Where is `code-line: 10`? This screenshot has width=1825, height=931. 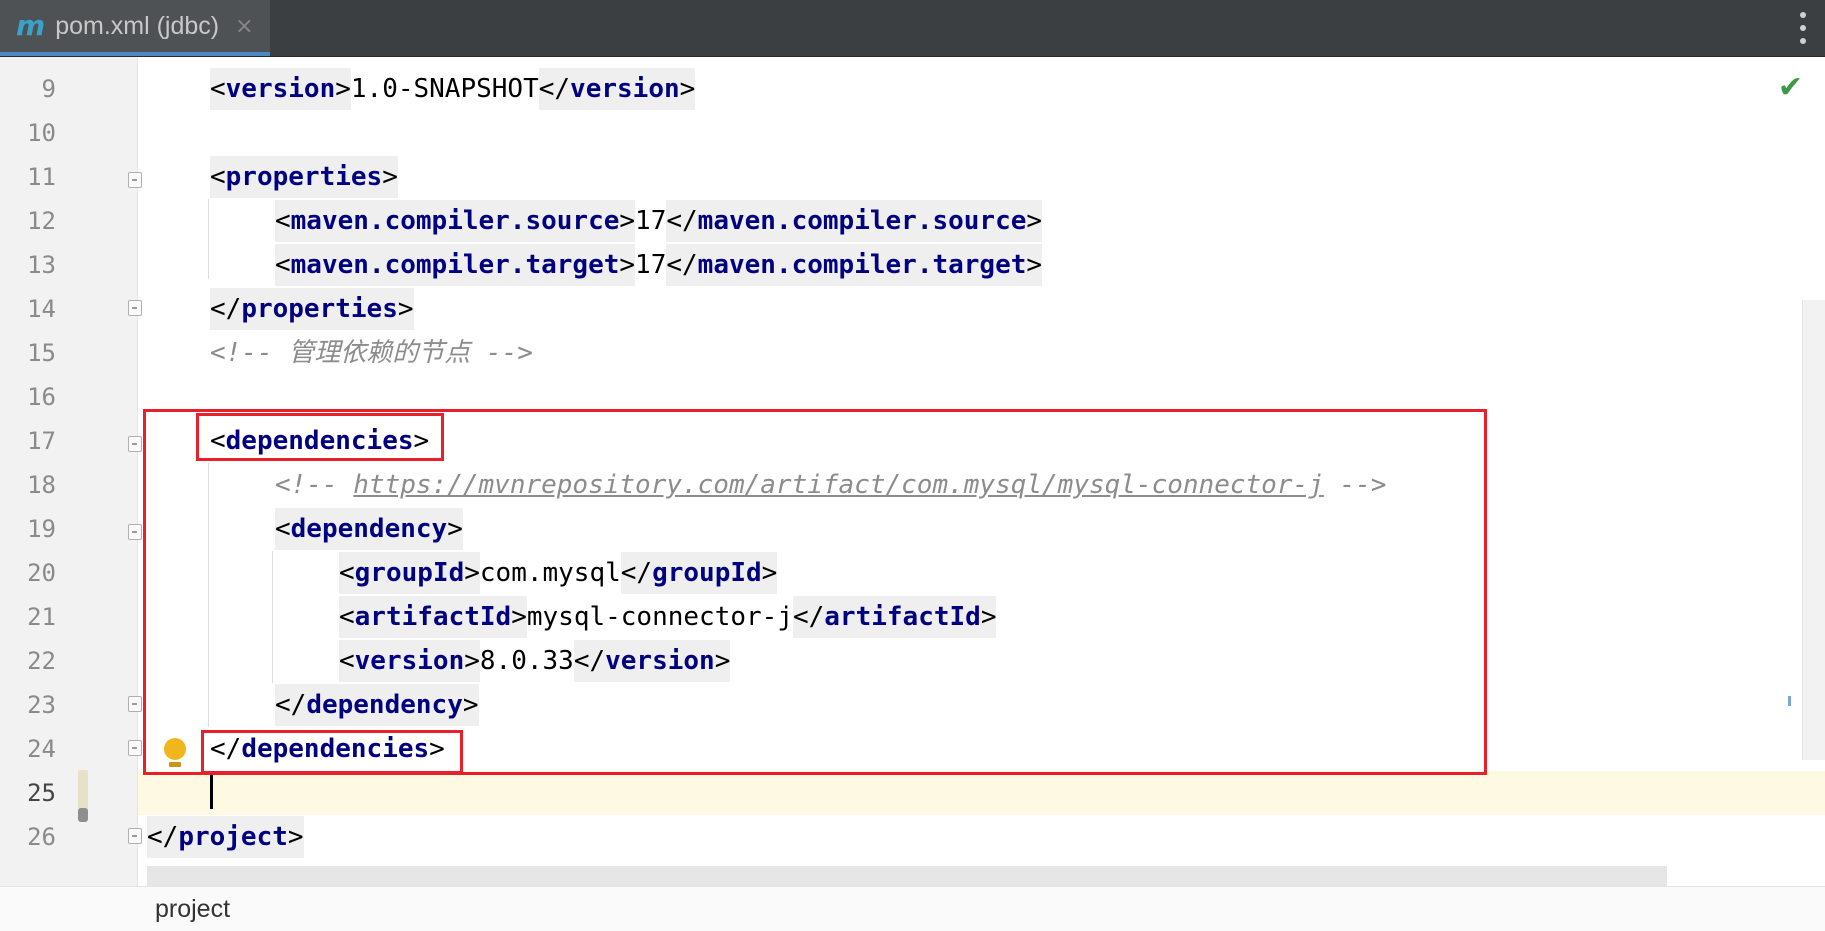 code-line: 10 is located at coordinates (912, 133).